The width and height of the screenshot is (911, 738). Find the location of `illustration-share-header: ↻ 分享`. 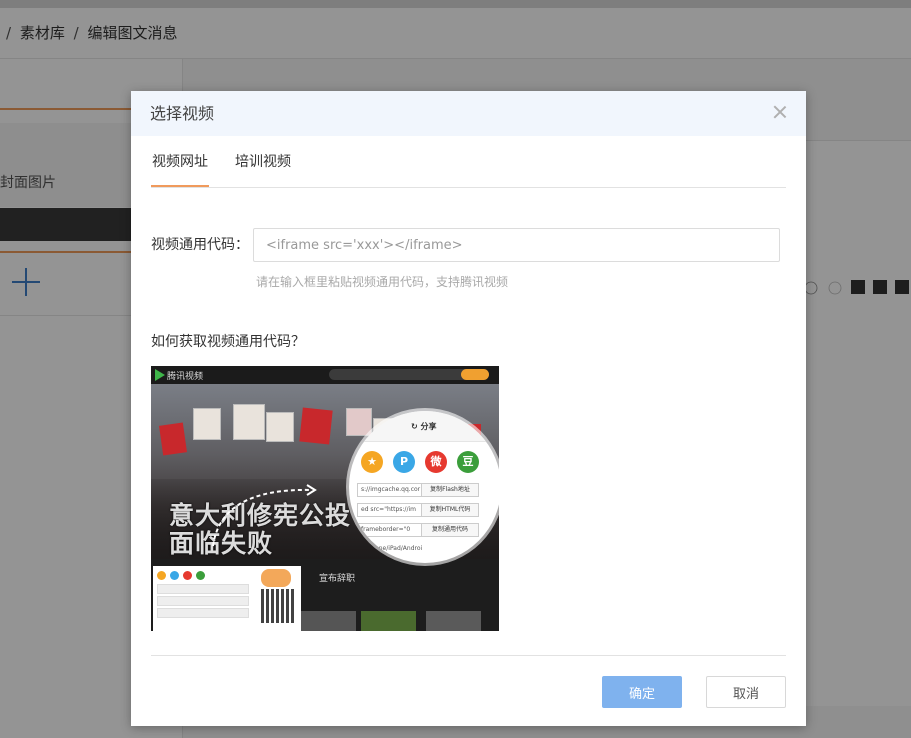

illustration-share-header: ↻ 分享 is located at coordinates (424, 426).